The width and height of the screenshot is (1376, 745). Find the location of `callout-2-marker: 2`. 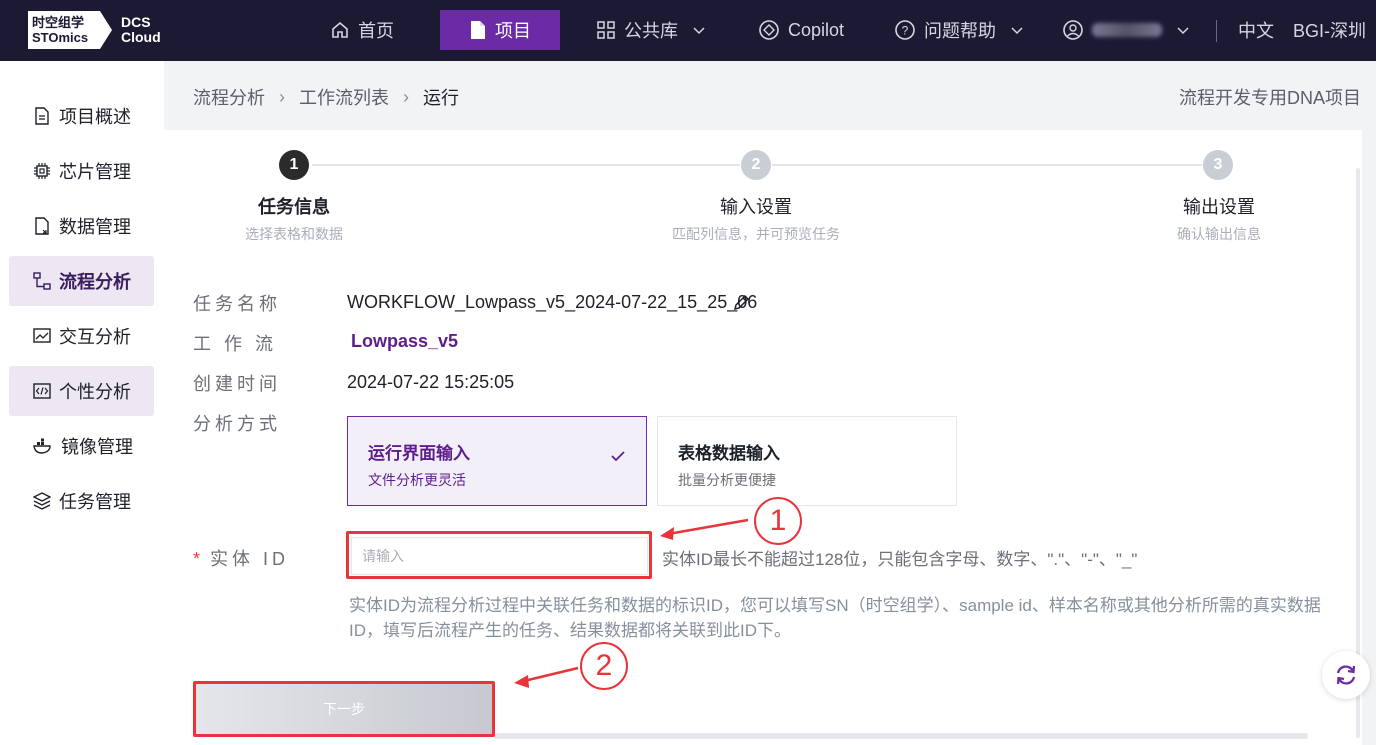

callout-2-marker: 2 is located at coordinates (604, 666).